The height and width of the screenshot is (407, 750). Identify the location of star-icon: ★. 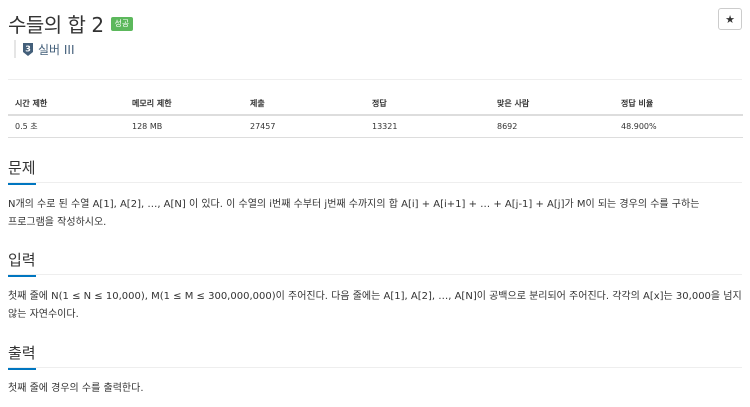
(730, 19).